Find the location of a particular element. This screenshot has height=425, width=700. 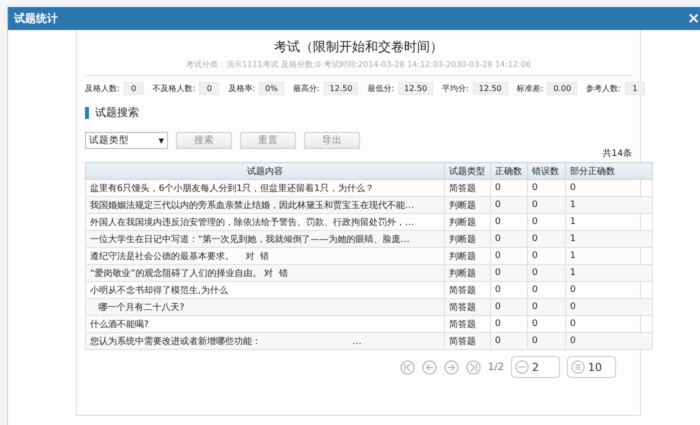

stat-label: 最低分: is located at coordinates (380, 88).